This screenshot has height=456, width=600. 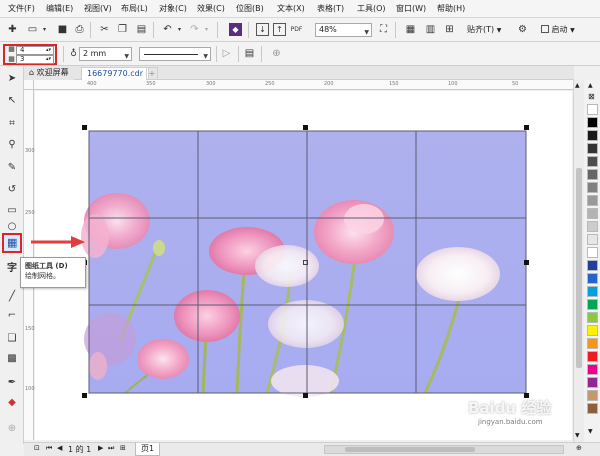 I want to click on text-tool-icon: 字, so click(x=12, y=269).